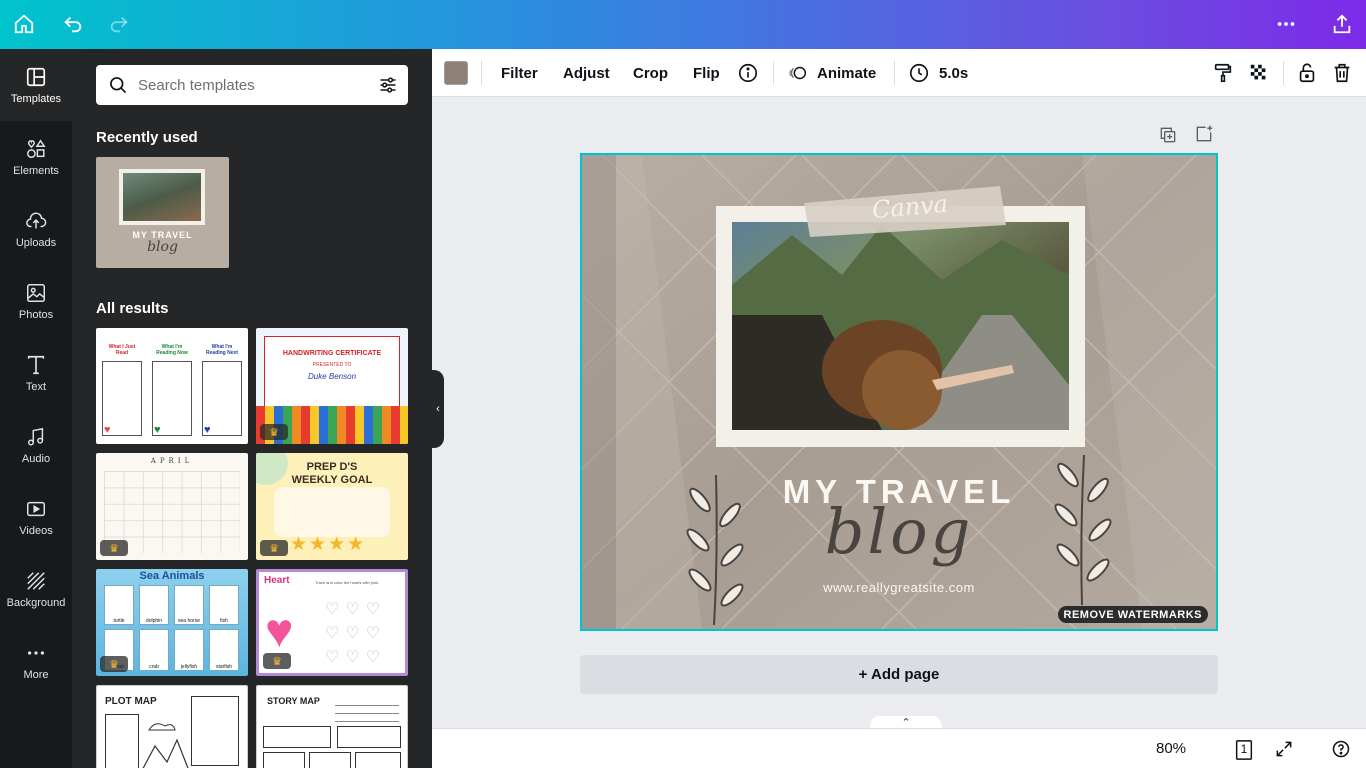 Image resolution: width=1366 pixels, height=768 pixels. I want to click on transparency-icon, so click(1258, 72).